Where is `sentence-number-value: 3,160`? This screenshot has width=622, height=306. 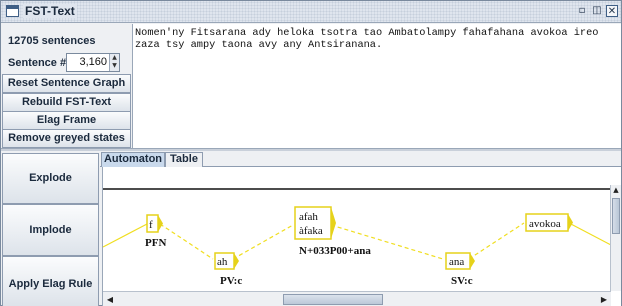 sentence-number-value: 3,160 is located at coordinates (93, 62).